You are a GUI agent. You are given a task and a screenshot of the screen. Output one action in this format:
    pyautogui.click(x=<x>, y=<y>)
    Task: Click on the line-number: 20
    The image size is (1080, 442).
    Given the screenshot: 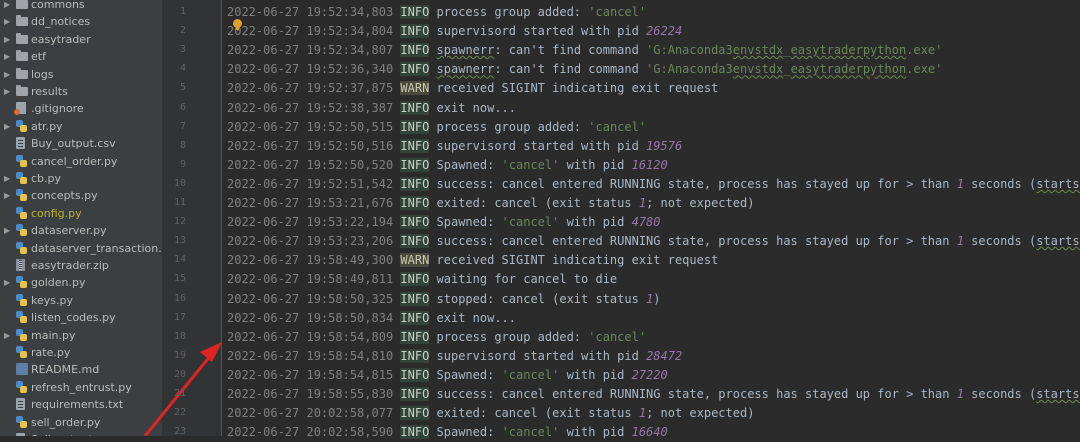 What is the action you would take?
    pyautogui.click(x=179, y=374)
    